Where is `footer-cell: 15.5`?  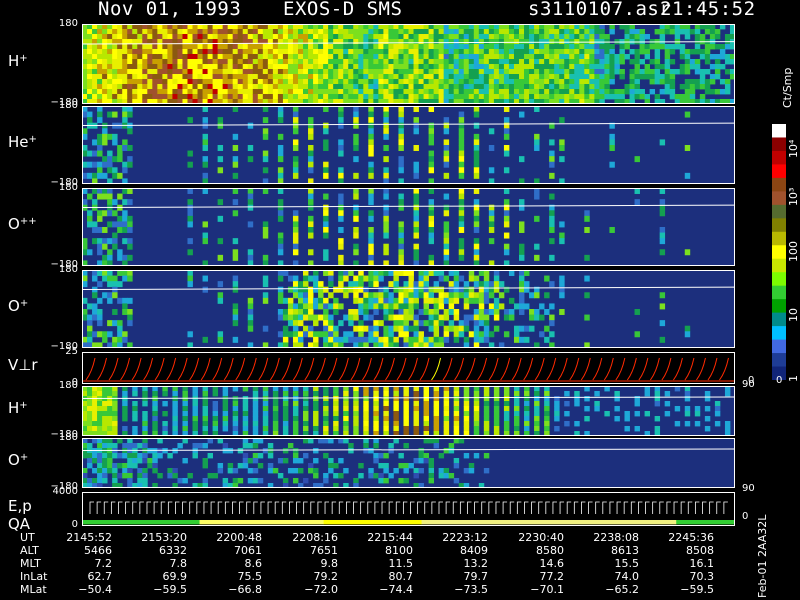
footer-cell: 15.5 is located at coordinates (627, 563).